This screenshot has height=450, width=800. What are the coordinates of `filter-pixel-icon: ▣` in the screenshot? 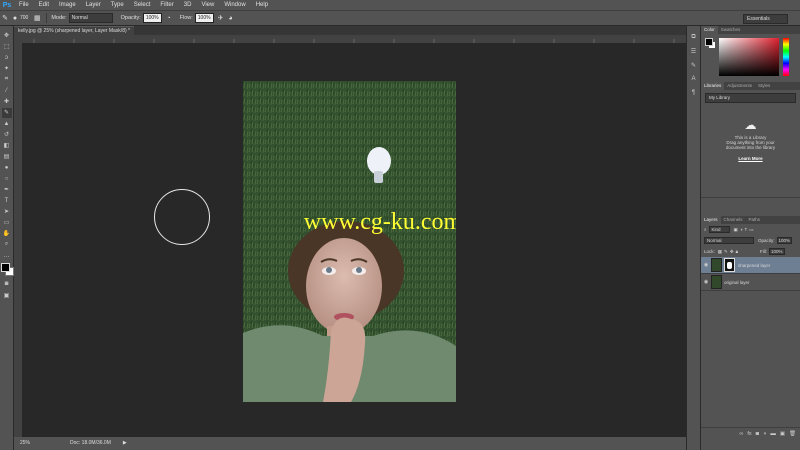 It's located at (736, 230).